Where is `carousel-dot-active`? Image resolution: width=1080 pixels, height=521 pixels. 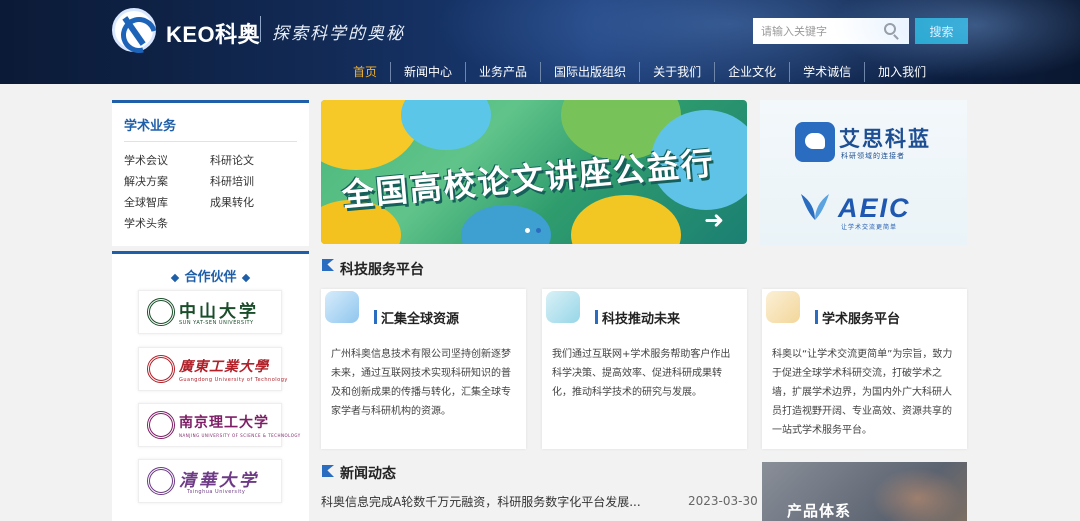
carousel-dot-active is located at coordinates (538, 230).